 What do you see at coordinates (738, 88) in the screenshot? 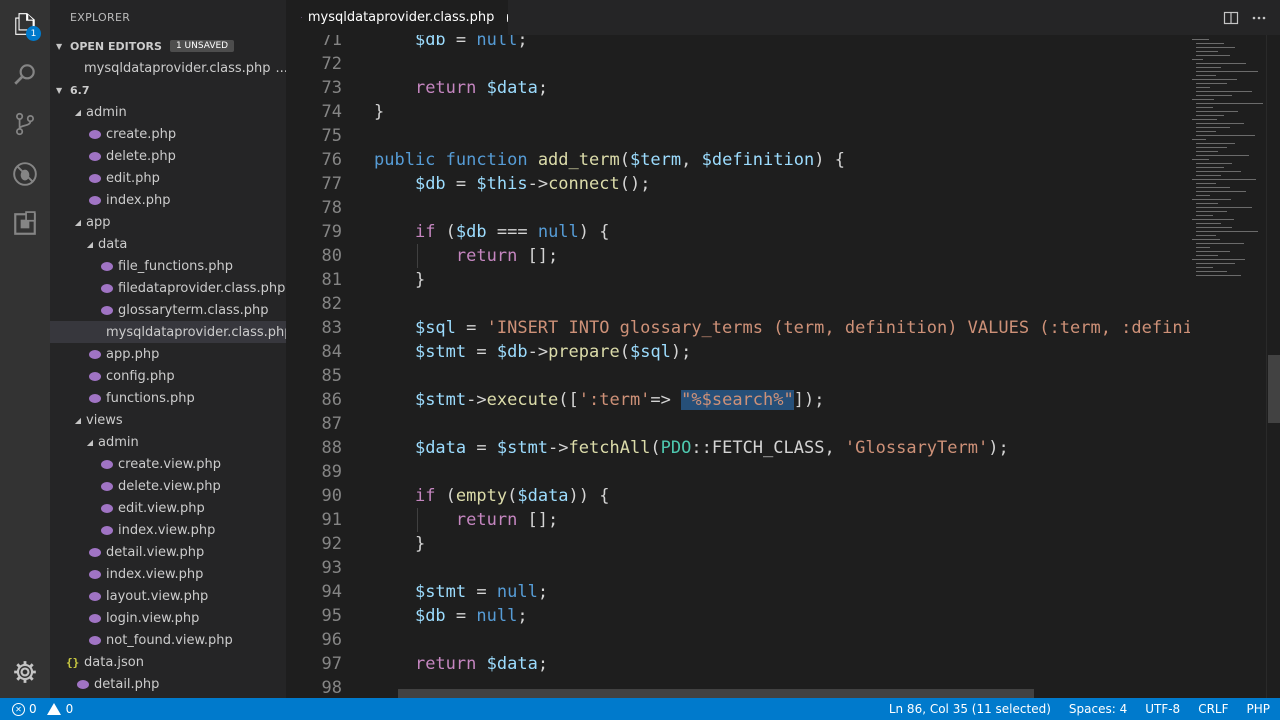
I see `code-line: 73 return $data;` at bounding box center [738, 88].